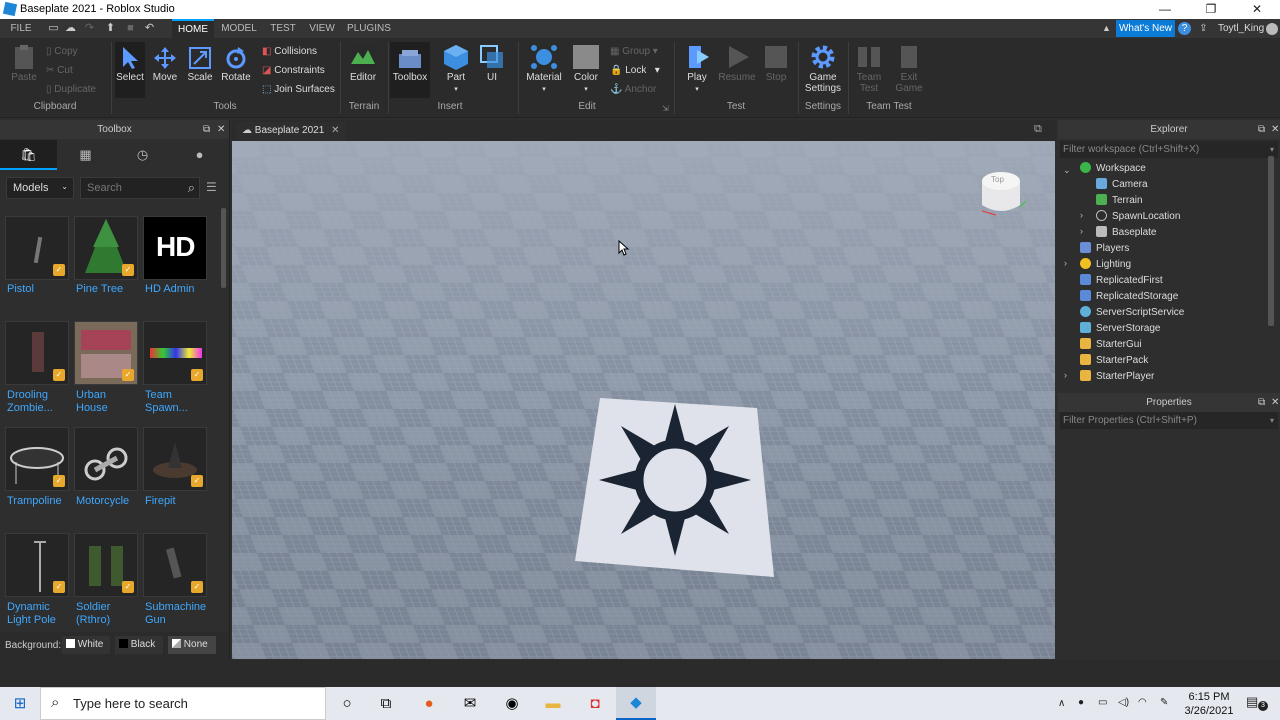  I want to click on windows-start-icon: ⊞, so click(20, 704).